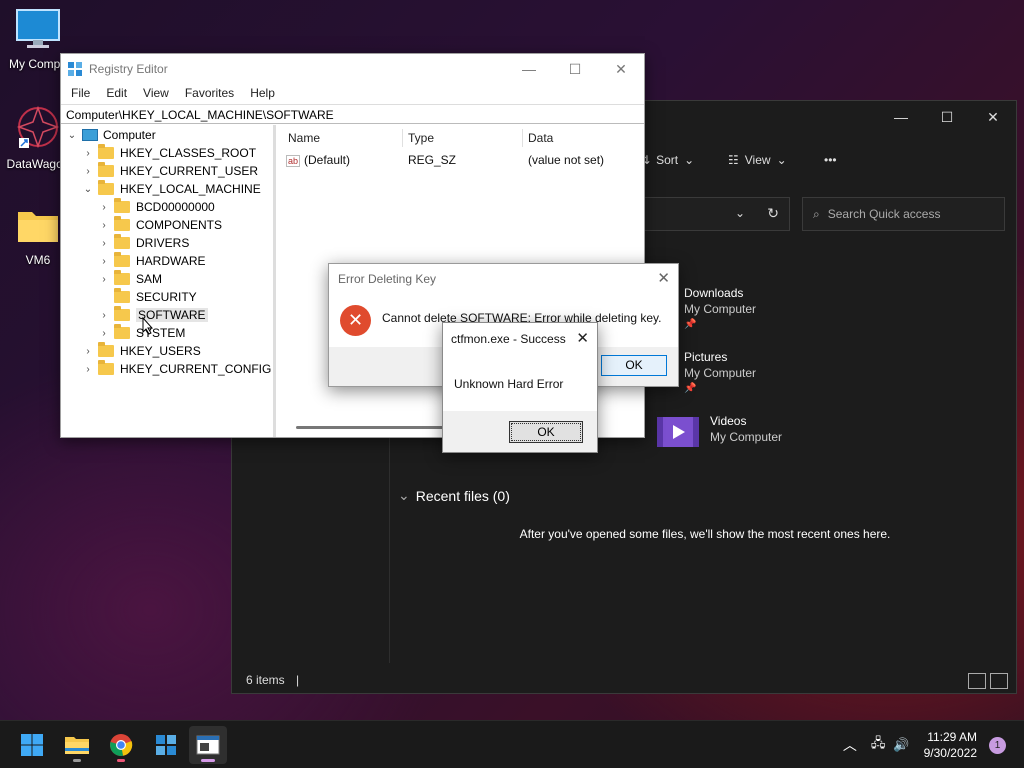  Describe the element at coordinates (272, 680) in the screenshot. I see `status-bar: 6 items |` at that location.